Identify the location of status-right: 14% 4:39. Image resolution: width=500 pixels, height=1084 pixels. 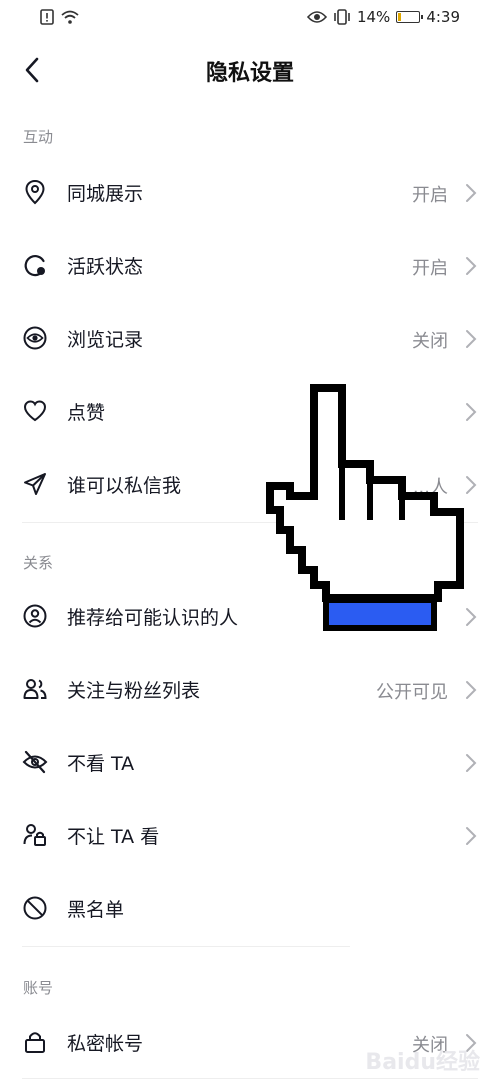
(383, 17).